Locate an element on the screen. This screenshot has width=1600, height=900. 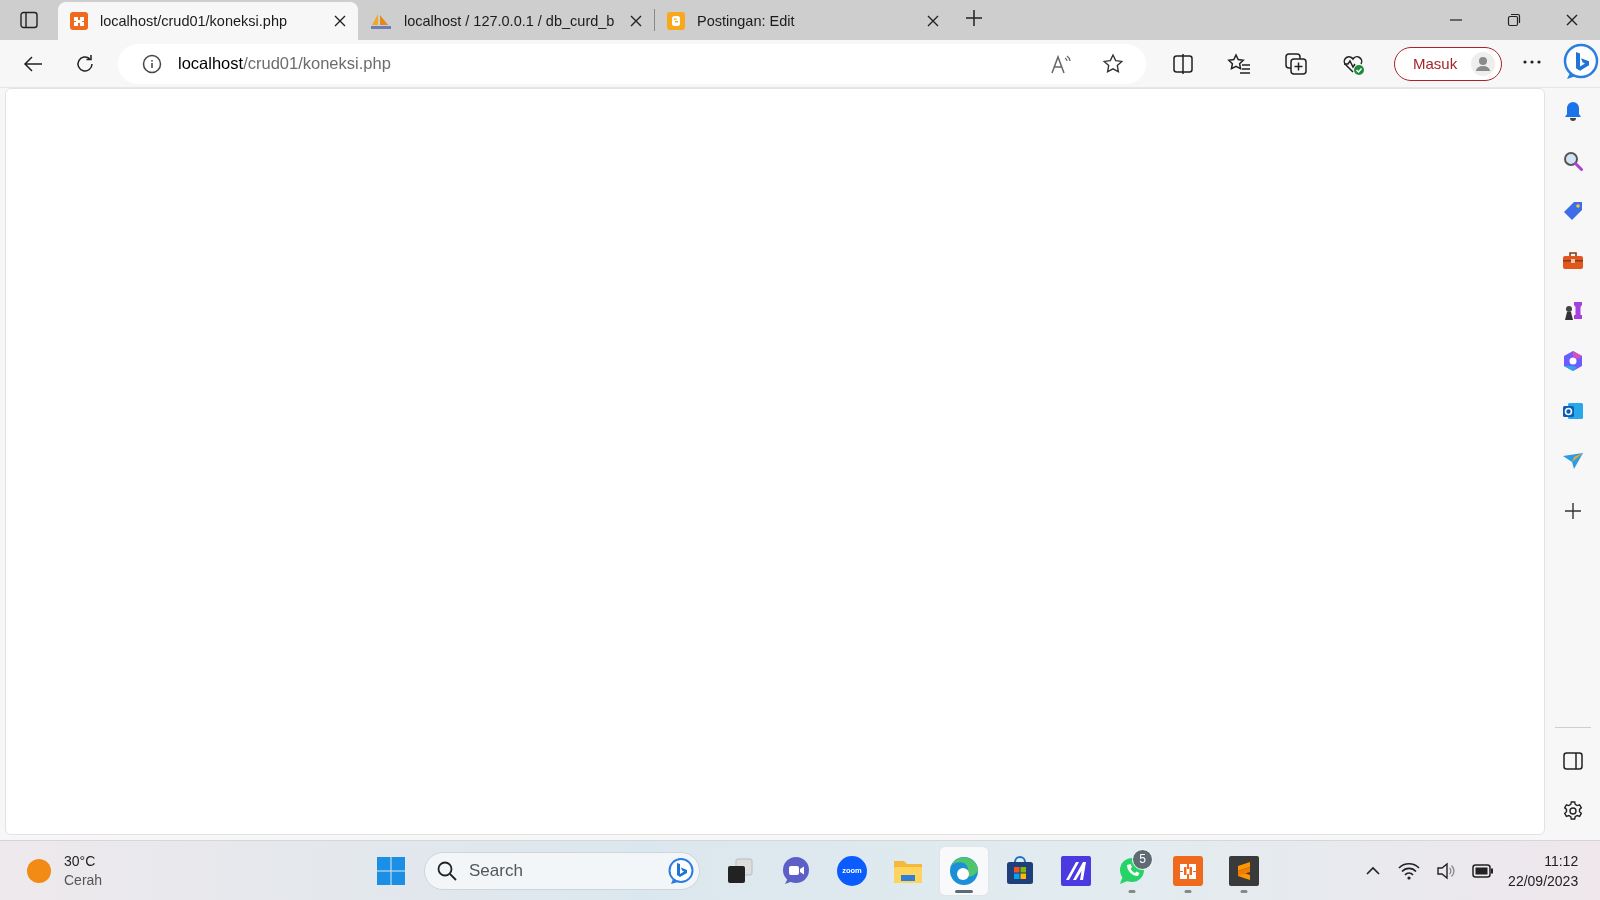
favorite-star-icon is located at coordinates (1113, 63).